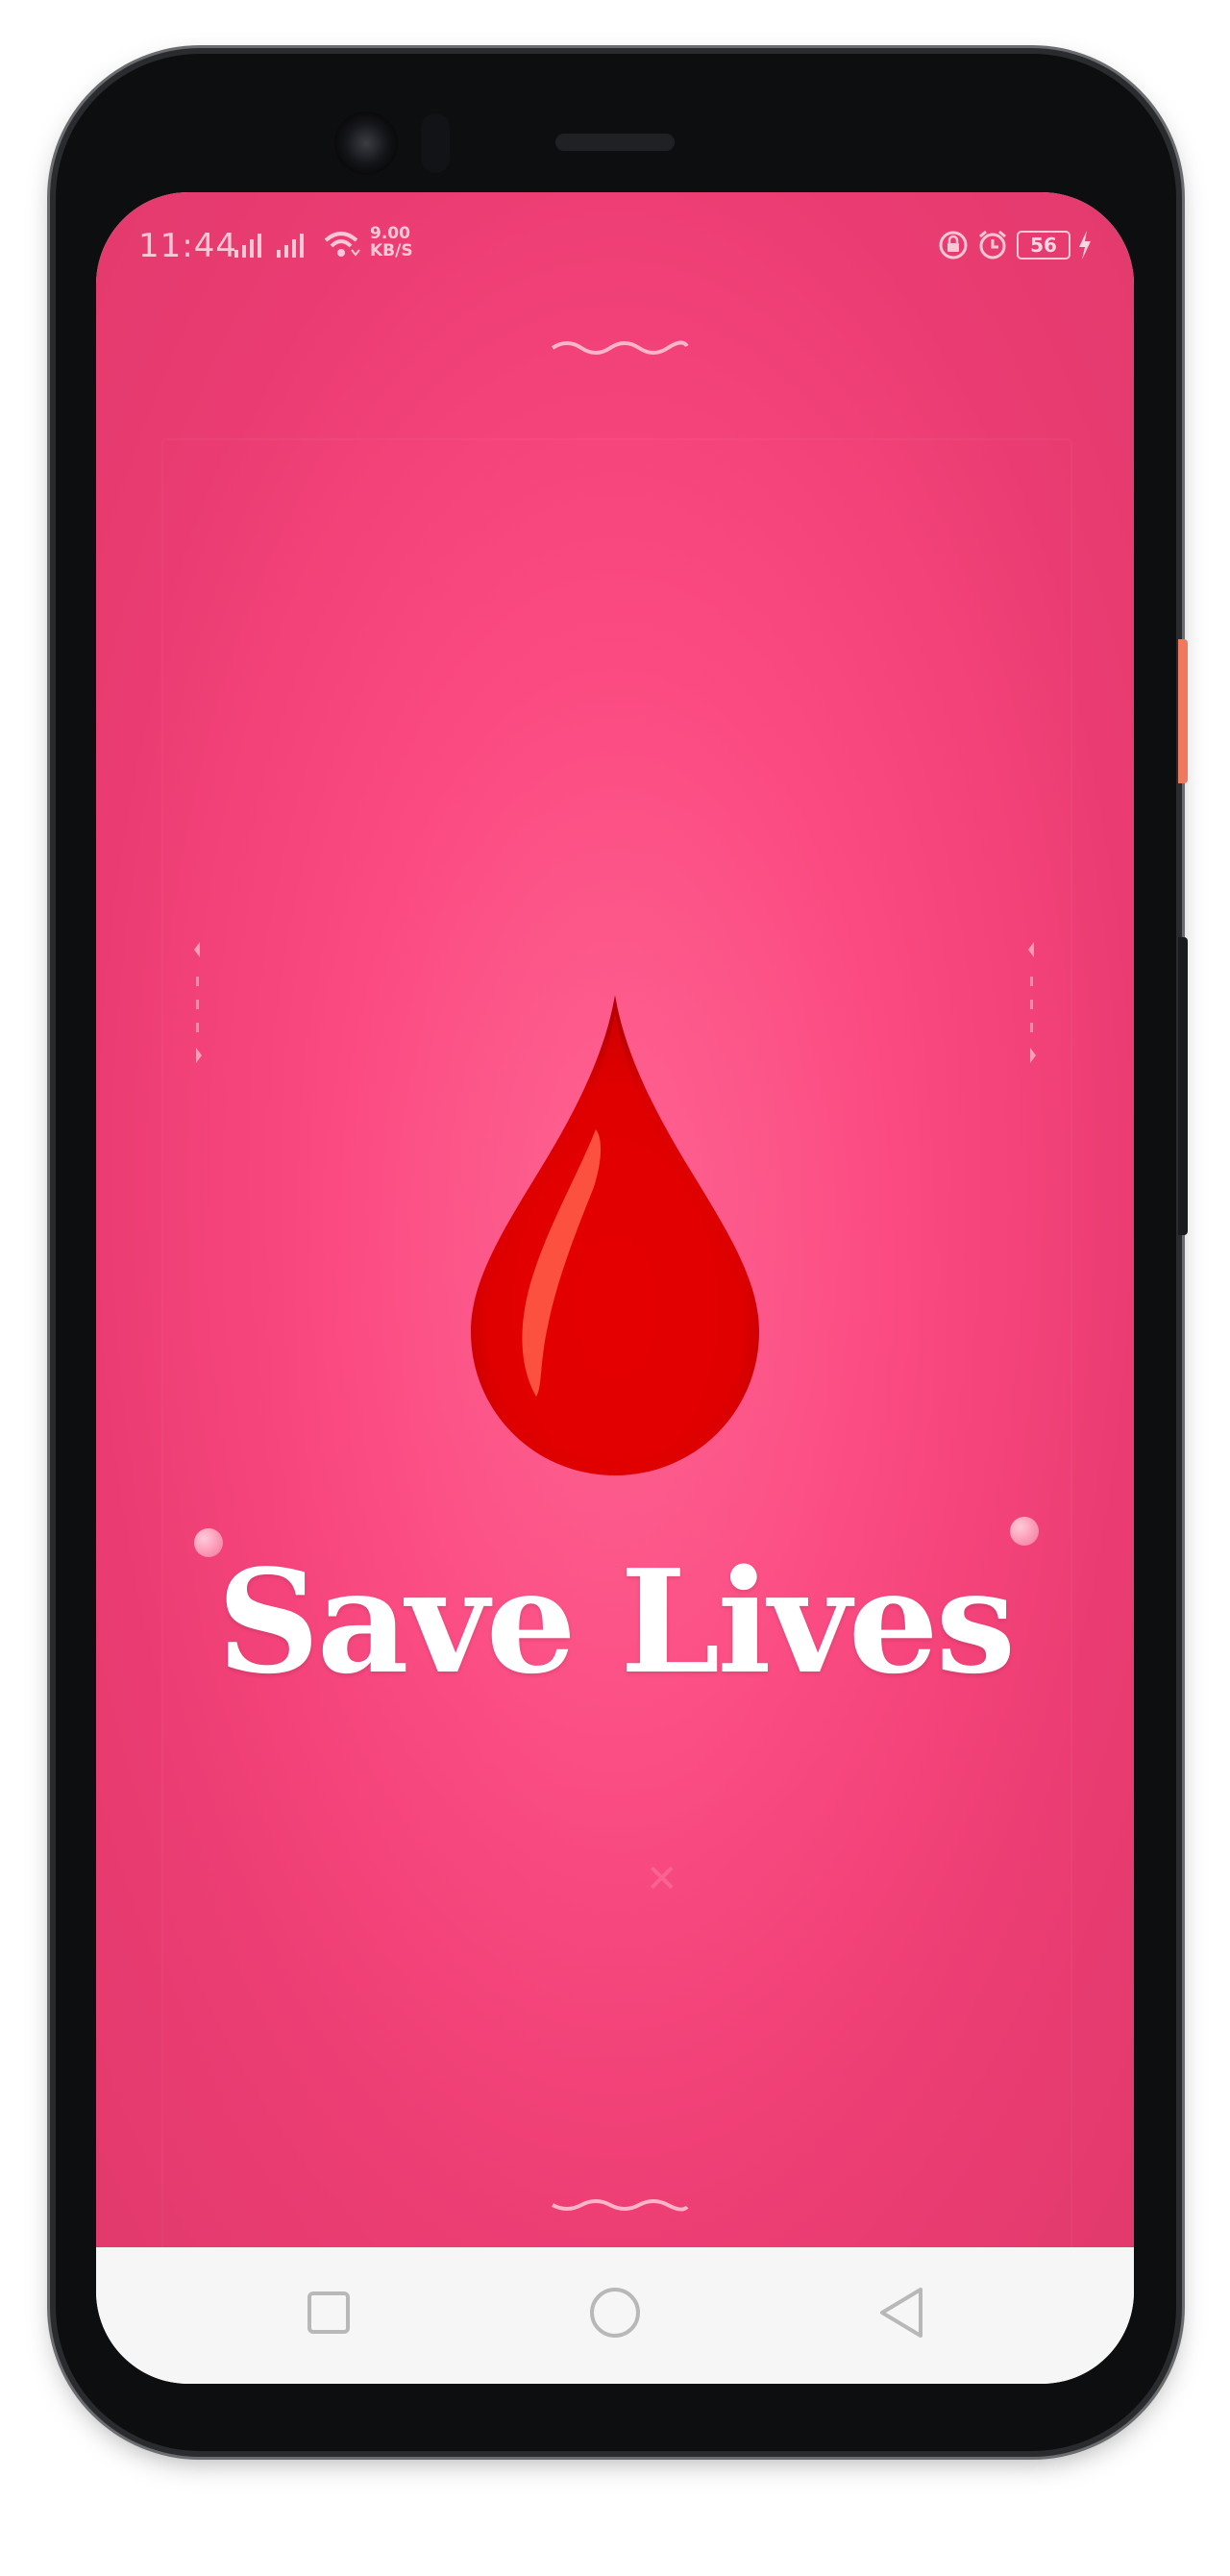  I want to click on proximity-sensor, so click(436, 143).